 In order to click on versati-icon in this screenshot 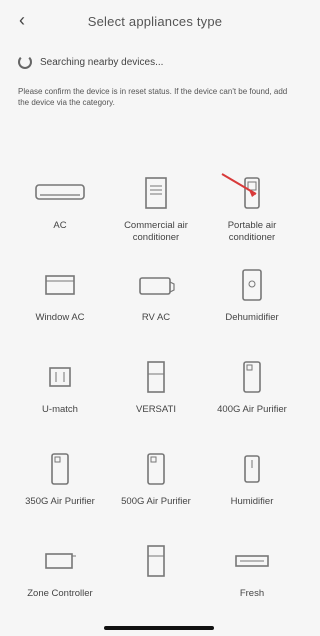, I will do `click(156, 377)`.